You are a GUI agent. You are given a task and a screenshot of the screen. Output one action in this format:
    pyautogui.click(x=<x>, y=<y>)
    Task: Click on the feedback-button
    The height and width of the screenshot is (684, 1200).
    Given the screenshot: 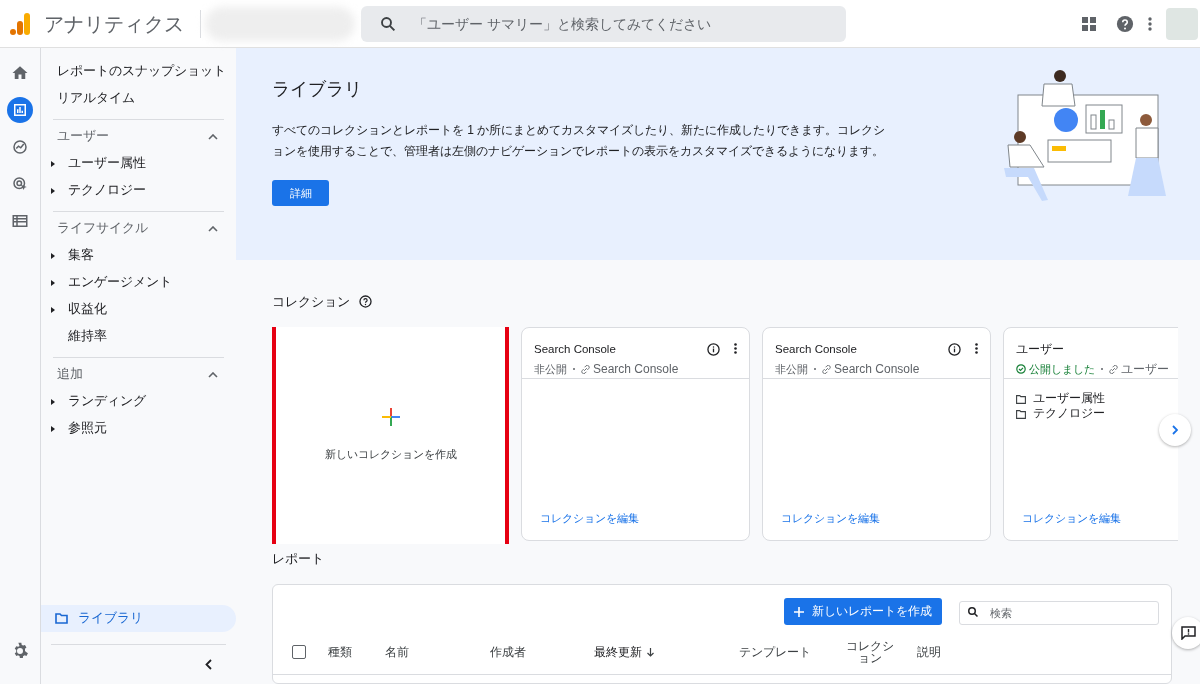 What is the action you would take?
    pyautogui.click(x=1186, y=633)
    